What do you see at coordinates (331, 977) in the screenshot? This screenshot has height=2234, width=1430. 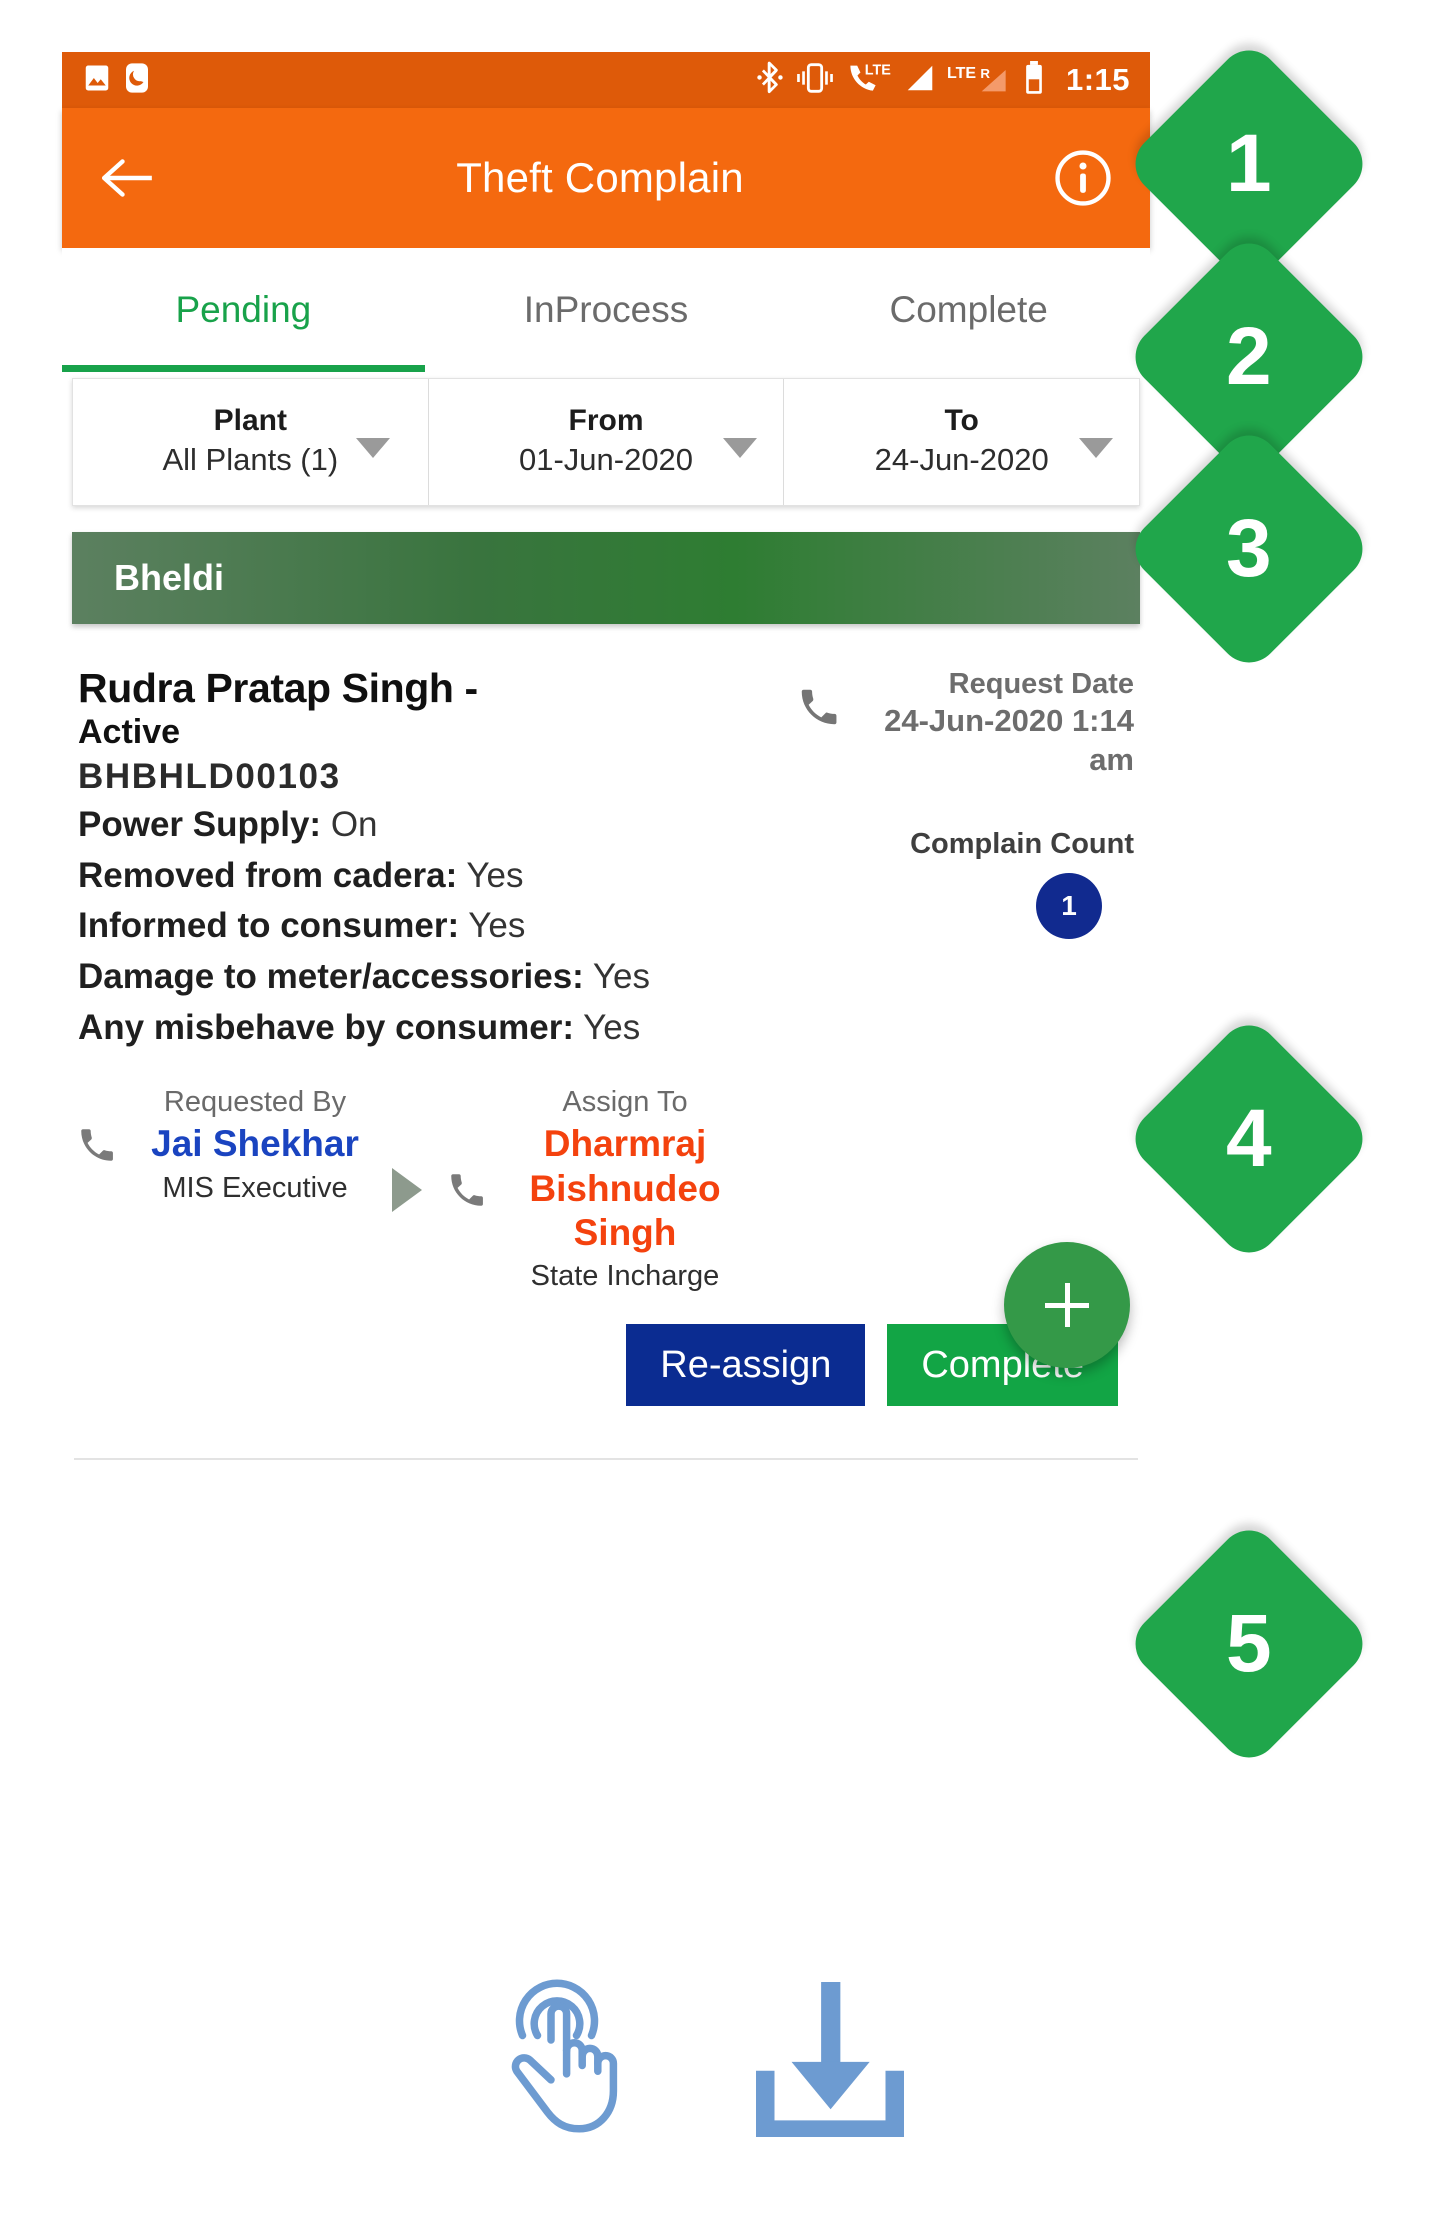 I see `detail-label: Damage to meter/accessories:` at bounding box center [331, 977].